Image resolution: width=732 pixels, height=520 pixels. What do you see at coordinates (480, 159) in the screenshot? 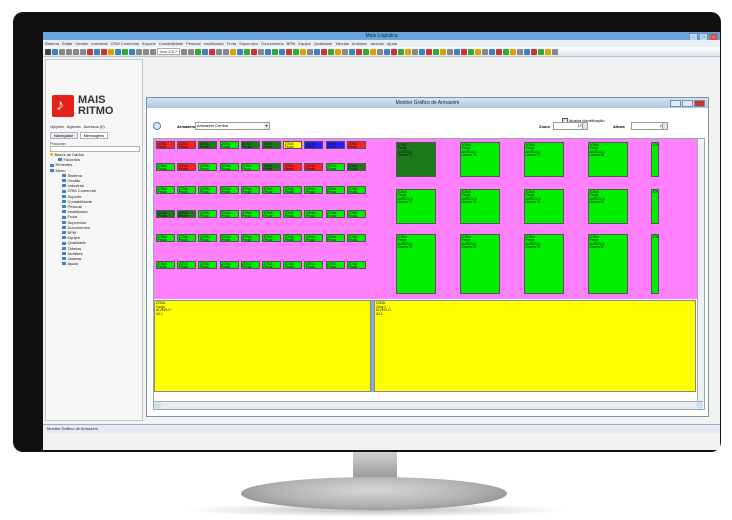
I see `storage-cell: ZONA: Peças ALVÉOLO: Gaveta 74` at bounding box center [480, 159].